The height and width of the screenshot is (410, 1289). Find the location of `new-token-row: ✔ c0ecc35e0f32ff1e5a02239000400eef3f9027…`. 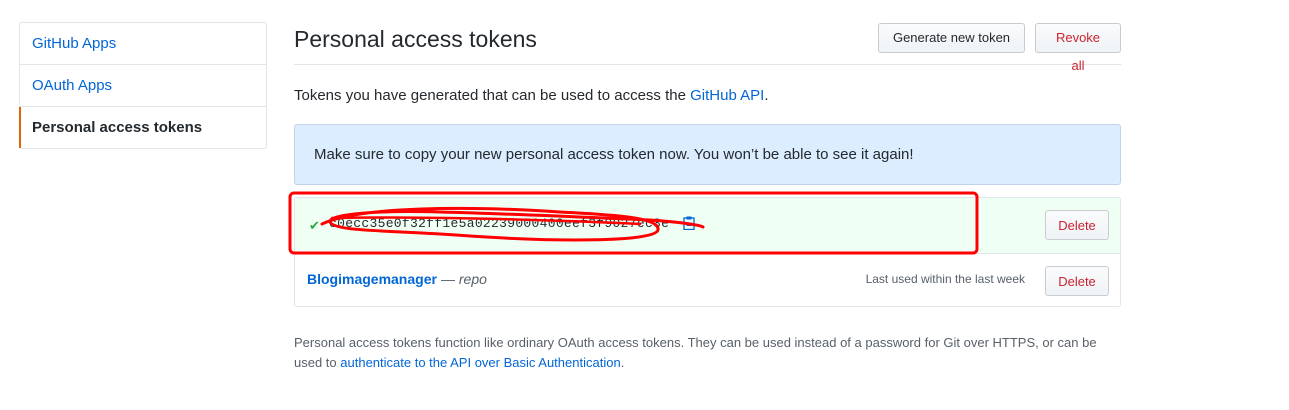

new-token-row: ✔ c0ecc35e0f32ff1e5a02239000400eef3f9027… is located at coordinates (707, 226).